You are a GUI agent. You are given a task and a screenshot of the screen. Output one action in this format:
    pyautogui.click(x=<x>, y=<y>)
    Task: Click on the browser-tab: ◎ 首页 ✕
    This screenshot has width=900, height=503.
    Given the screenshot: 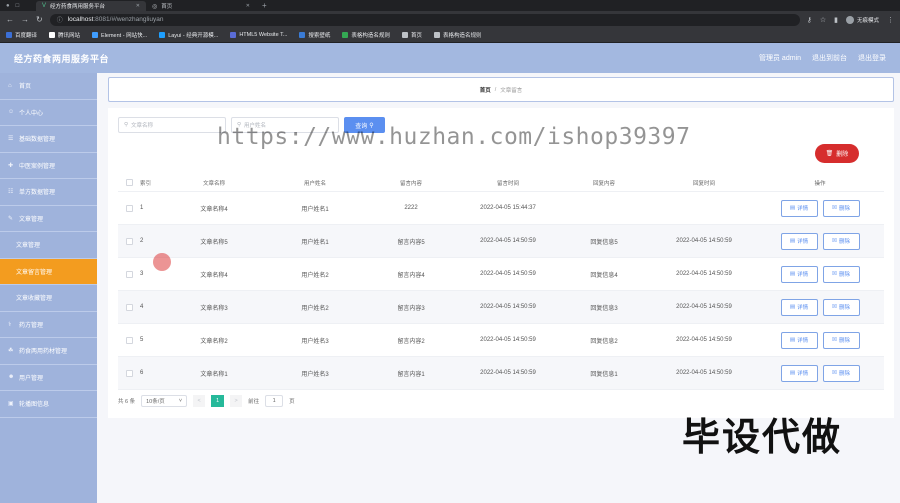 What is the action you would take?
    pyautogui.click(x=201, y=6)
    